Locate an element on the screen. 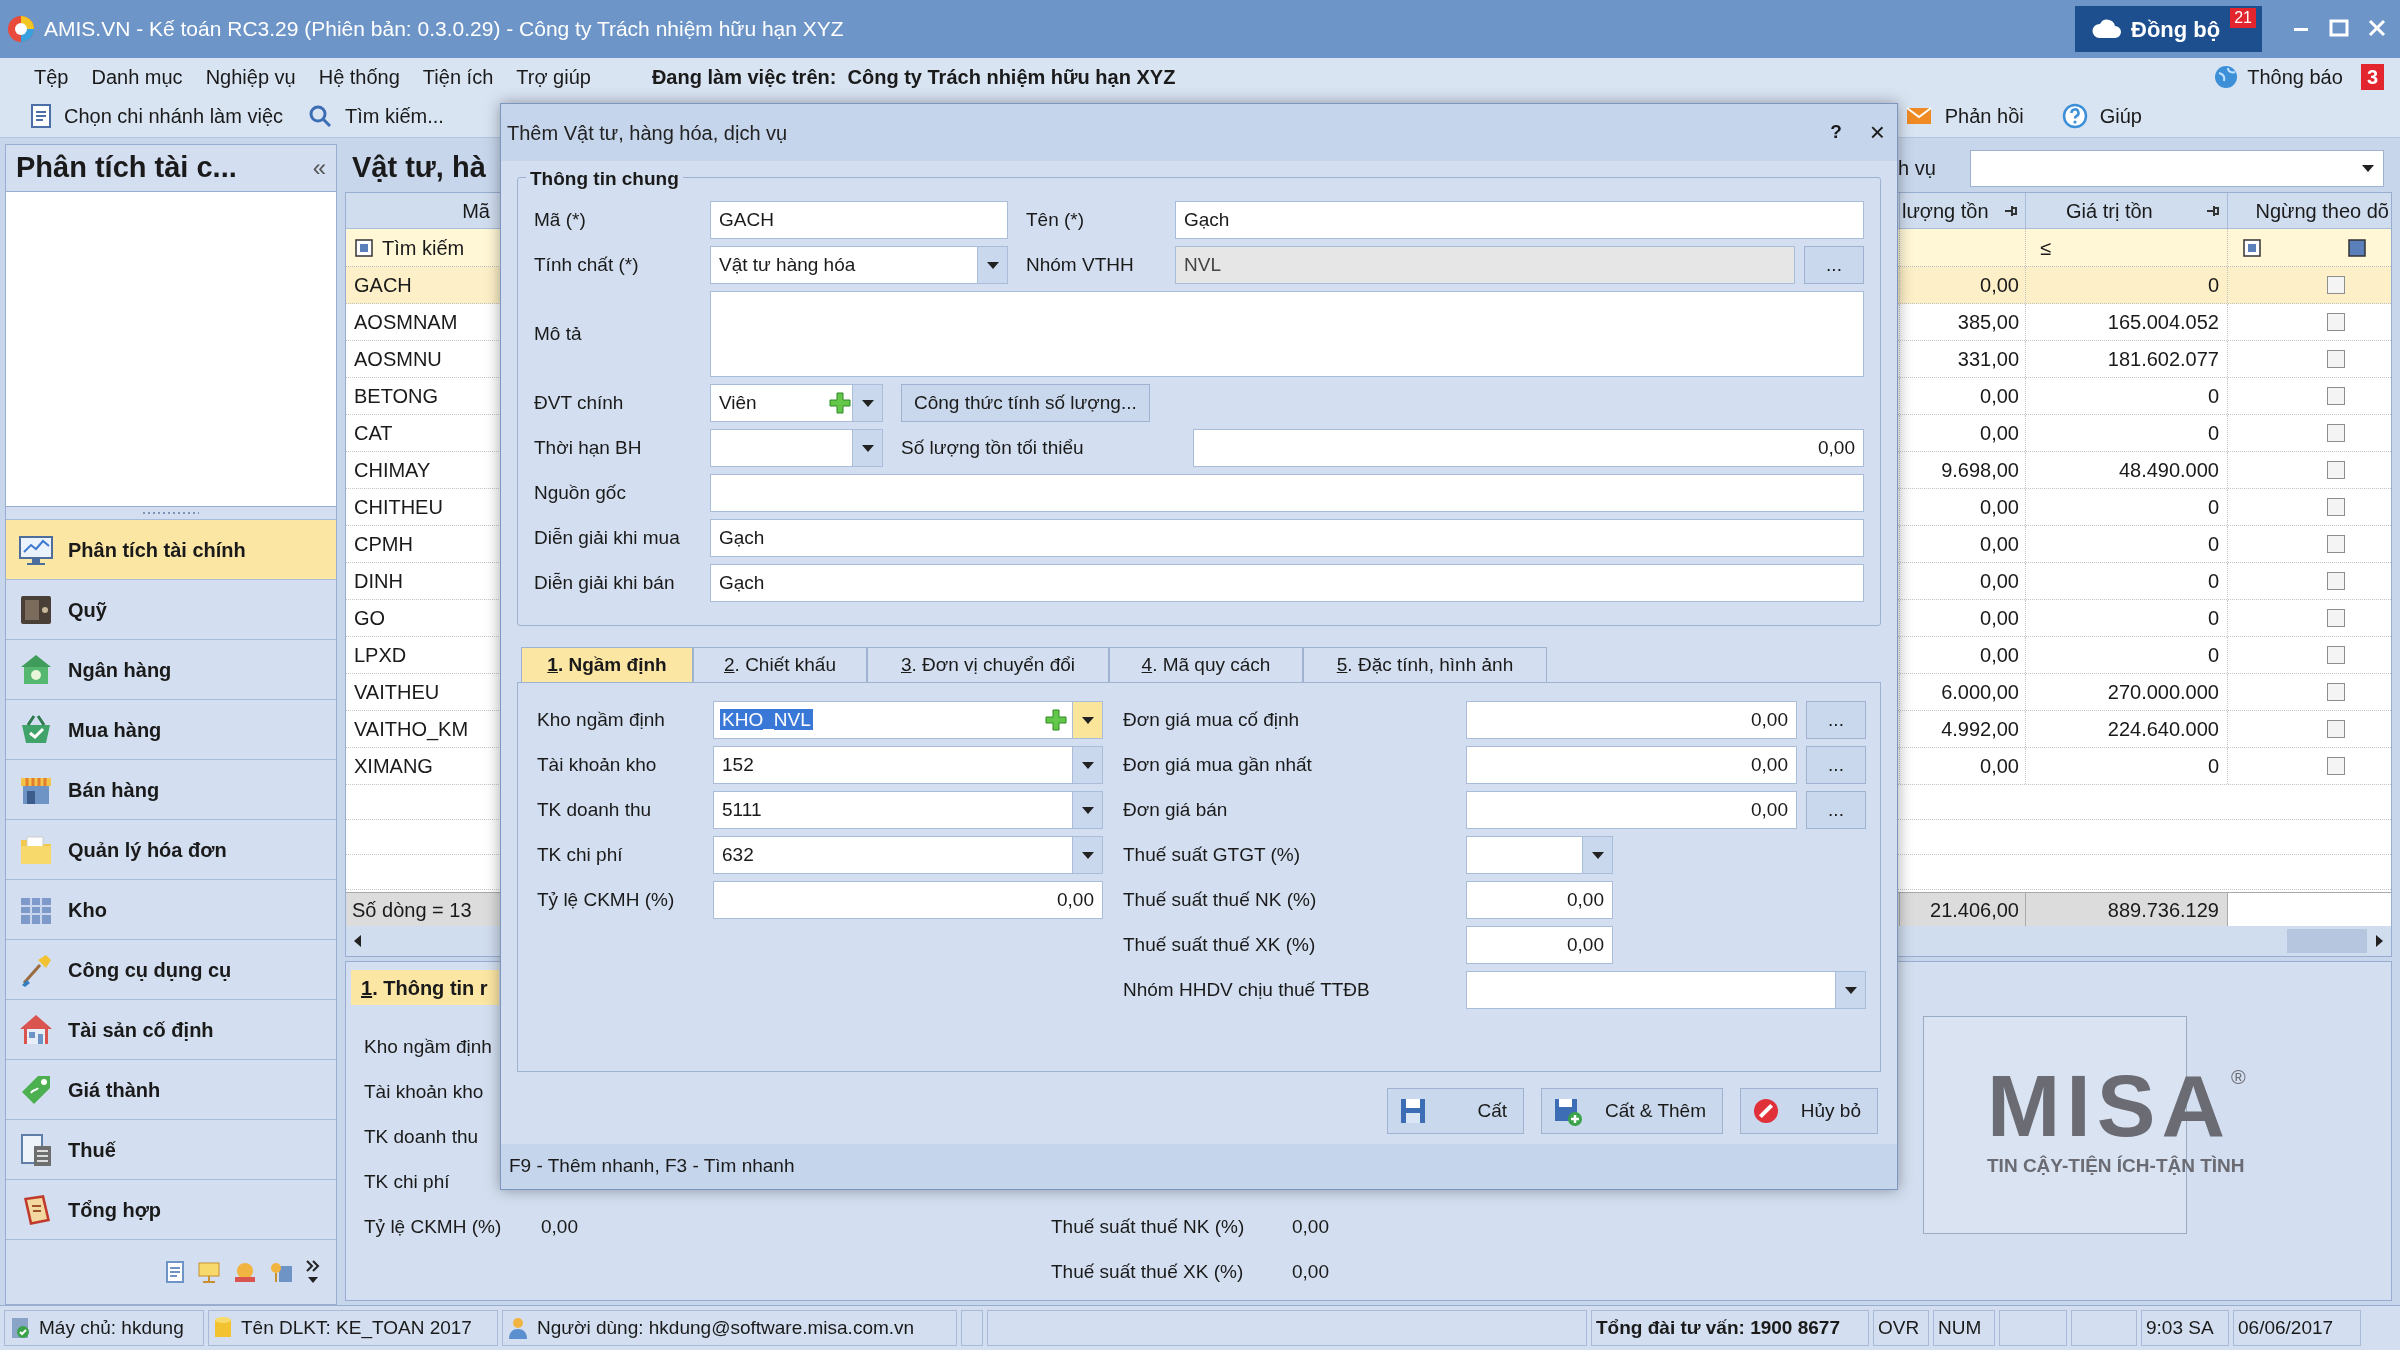 This screenshot has height=1350, width=2400. text-field is located at coordinates (1287, 493).